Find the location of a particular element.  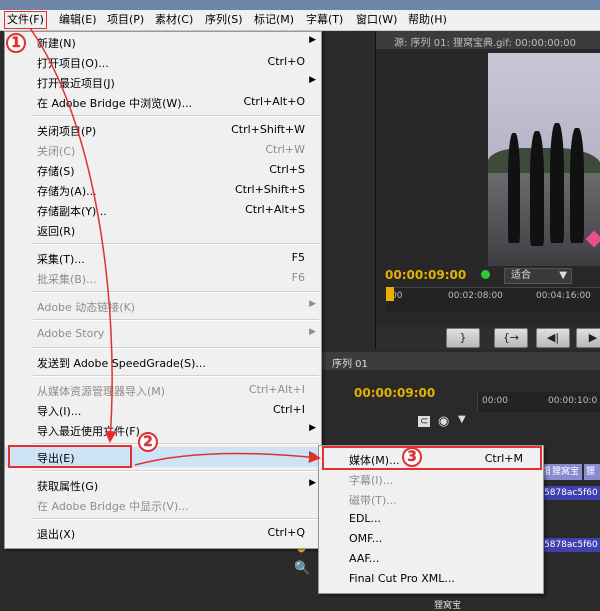

menu-edit: 编辑(E) is located at coordinates (78, 20).